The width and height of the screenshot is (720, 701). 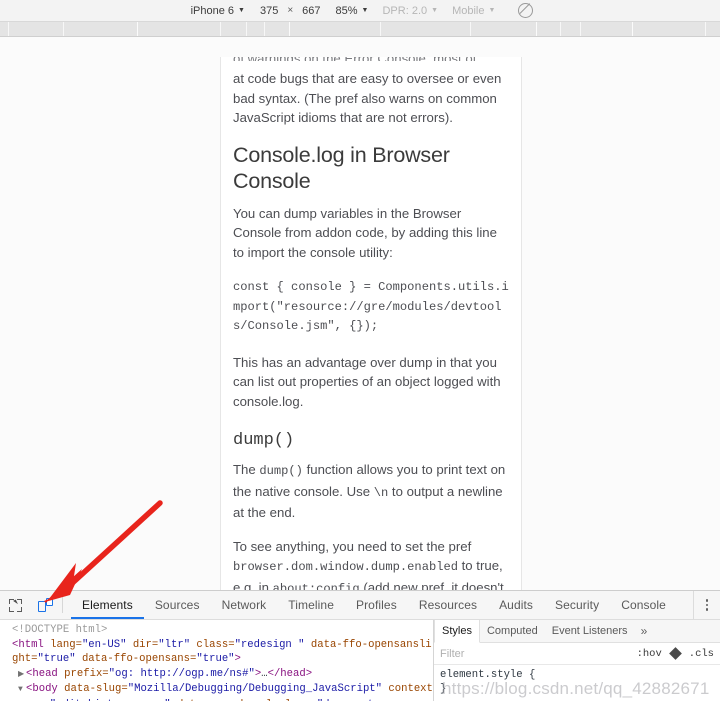 I want to click on inspect-element-button, so click(x=15, y=605).